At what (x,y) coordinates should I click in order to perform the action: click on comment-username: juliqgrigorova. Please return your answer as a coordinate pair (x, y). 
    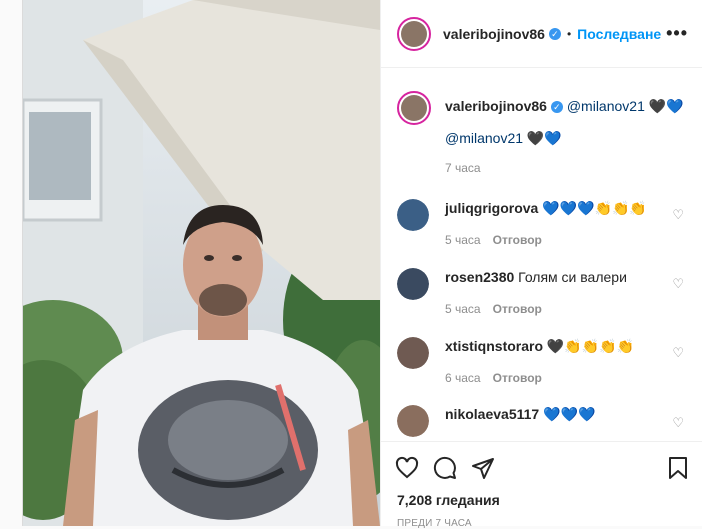
    Looking at the image, I should click on (491, 208).